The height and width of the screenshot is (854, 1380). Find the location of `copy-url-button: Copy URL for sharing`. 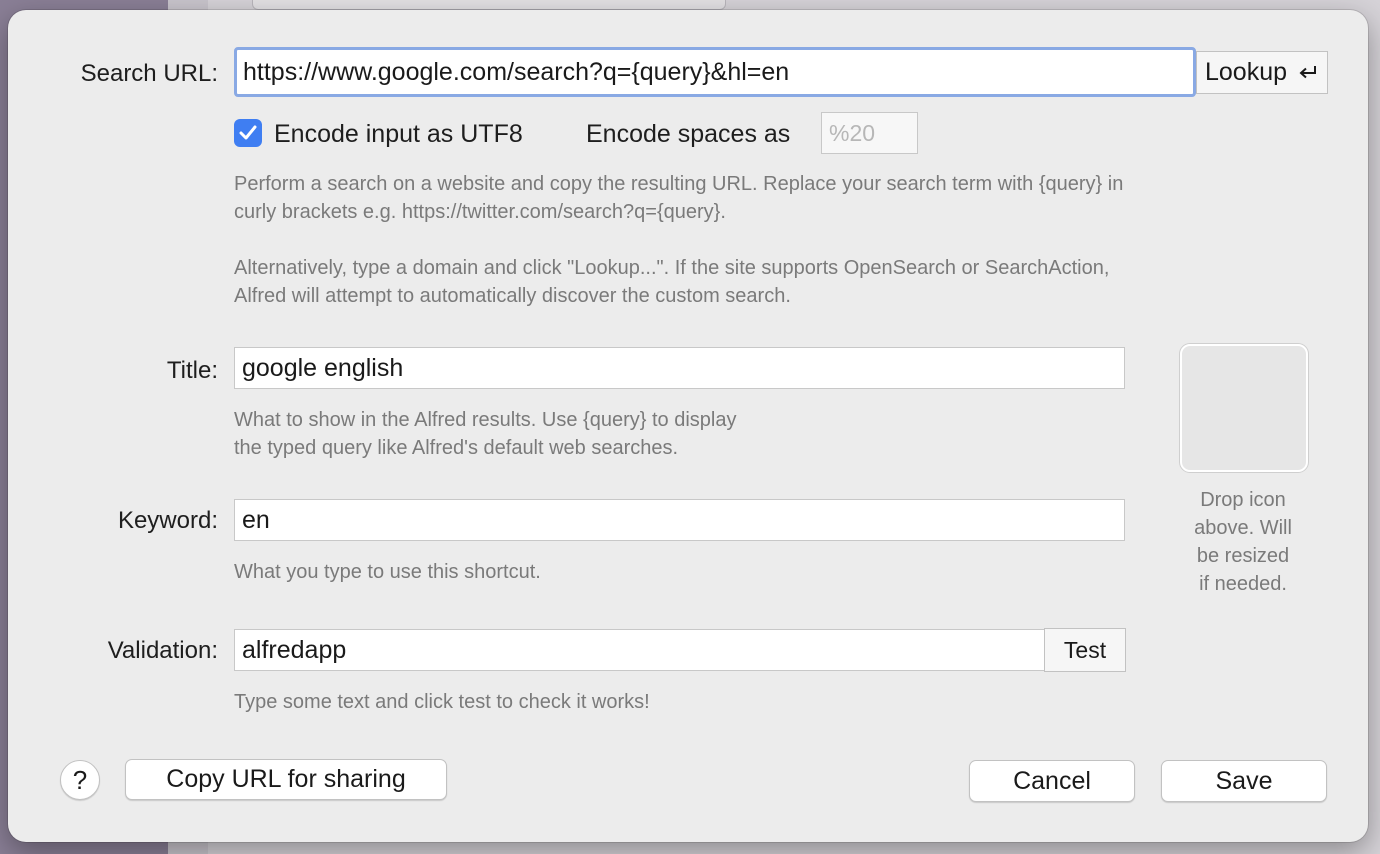

copy-url-button: Copy URL for sharing is located at coordinates (286, 779).